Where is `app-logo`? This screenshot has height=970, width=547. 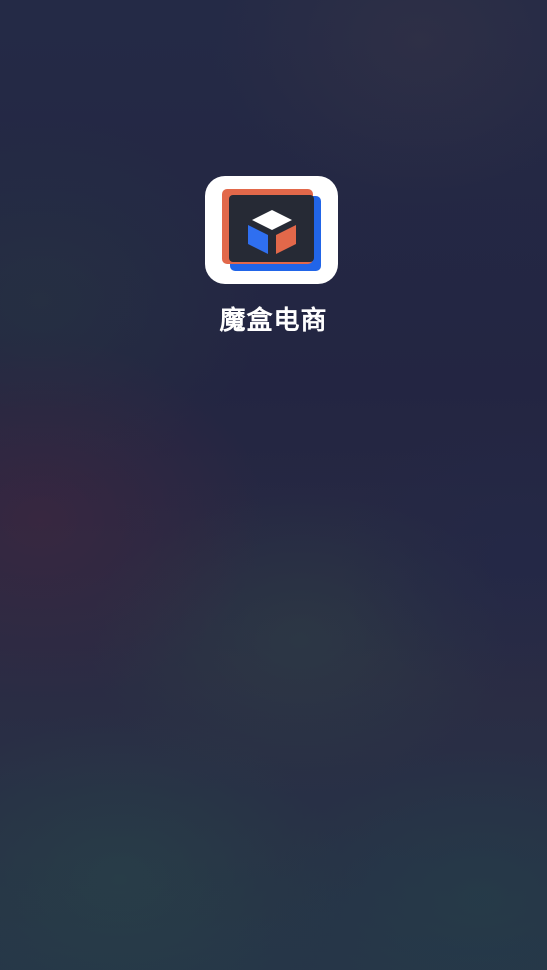 app-logo is located at coordinates (271, 230).